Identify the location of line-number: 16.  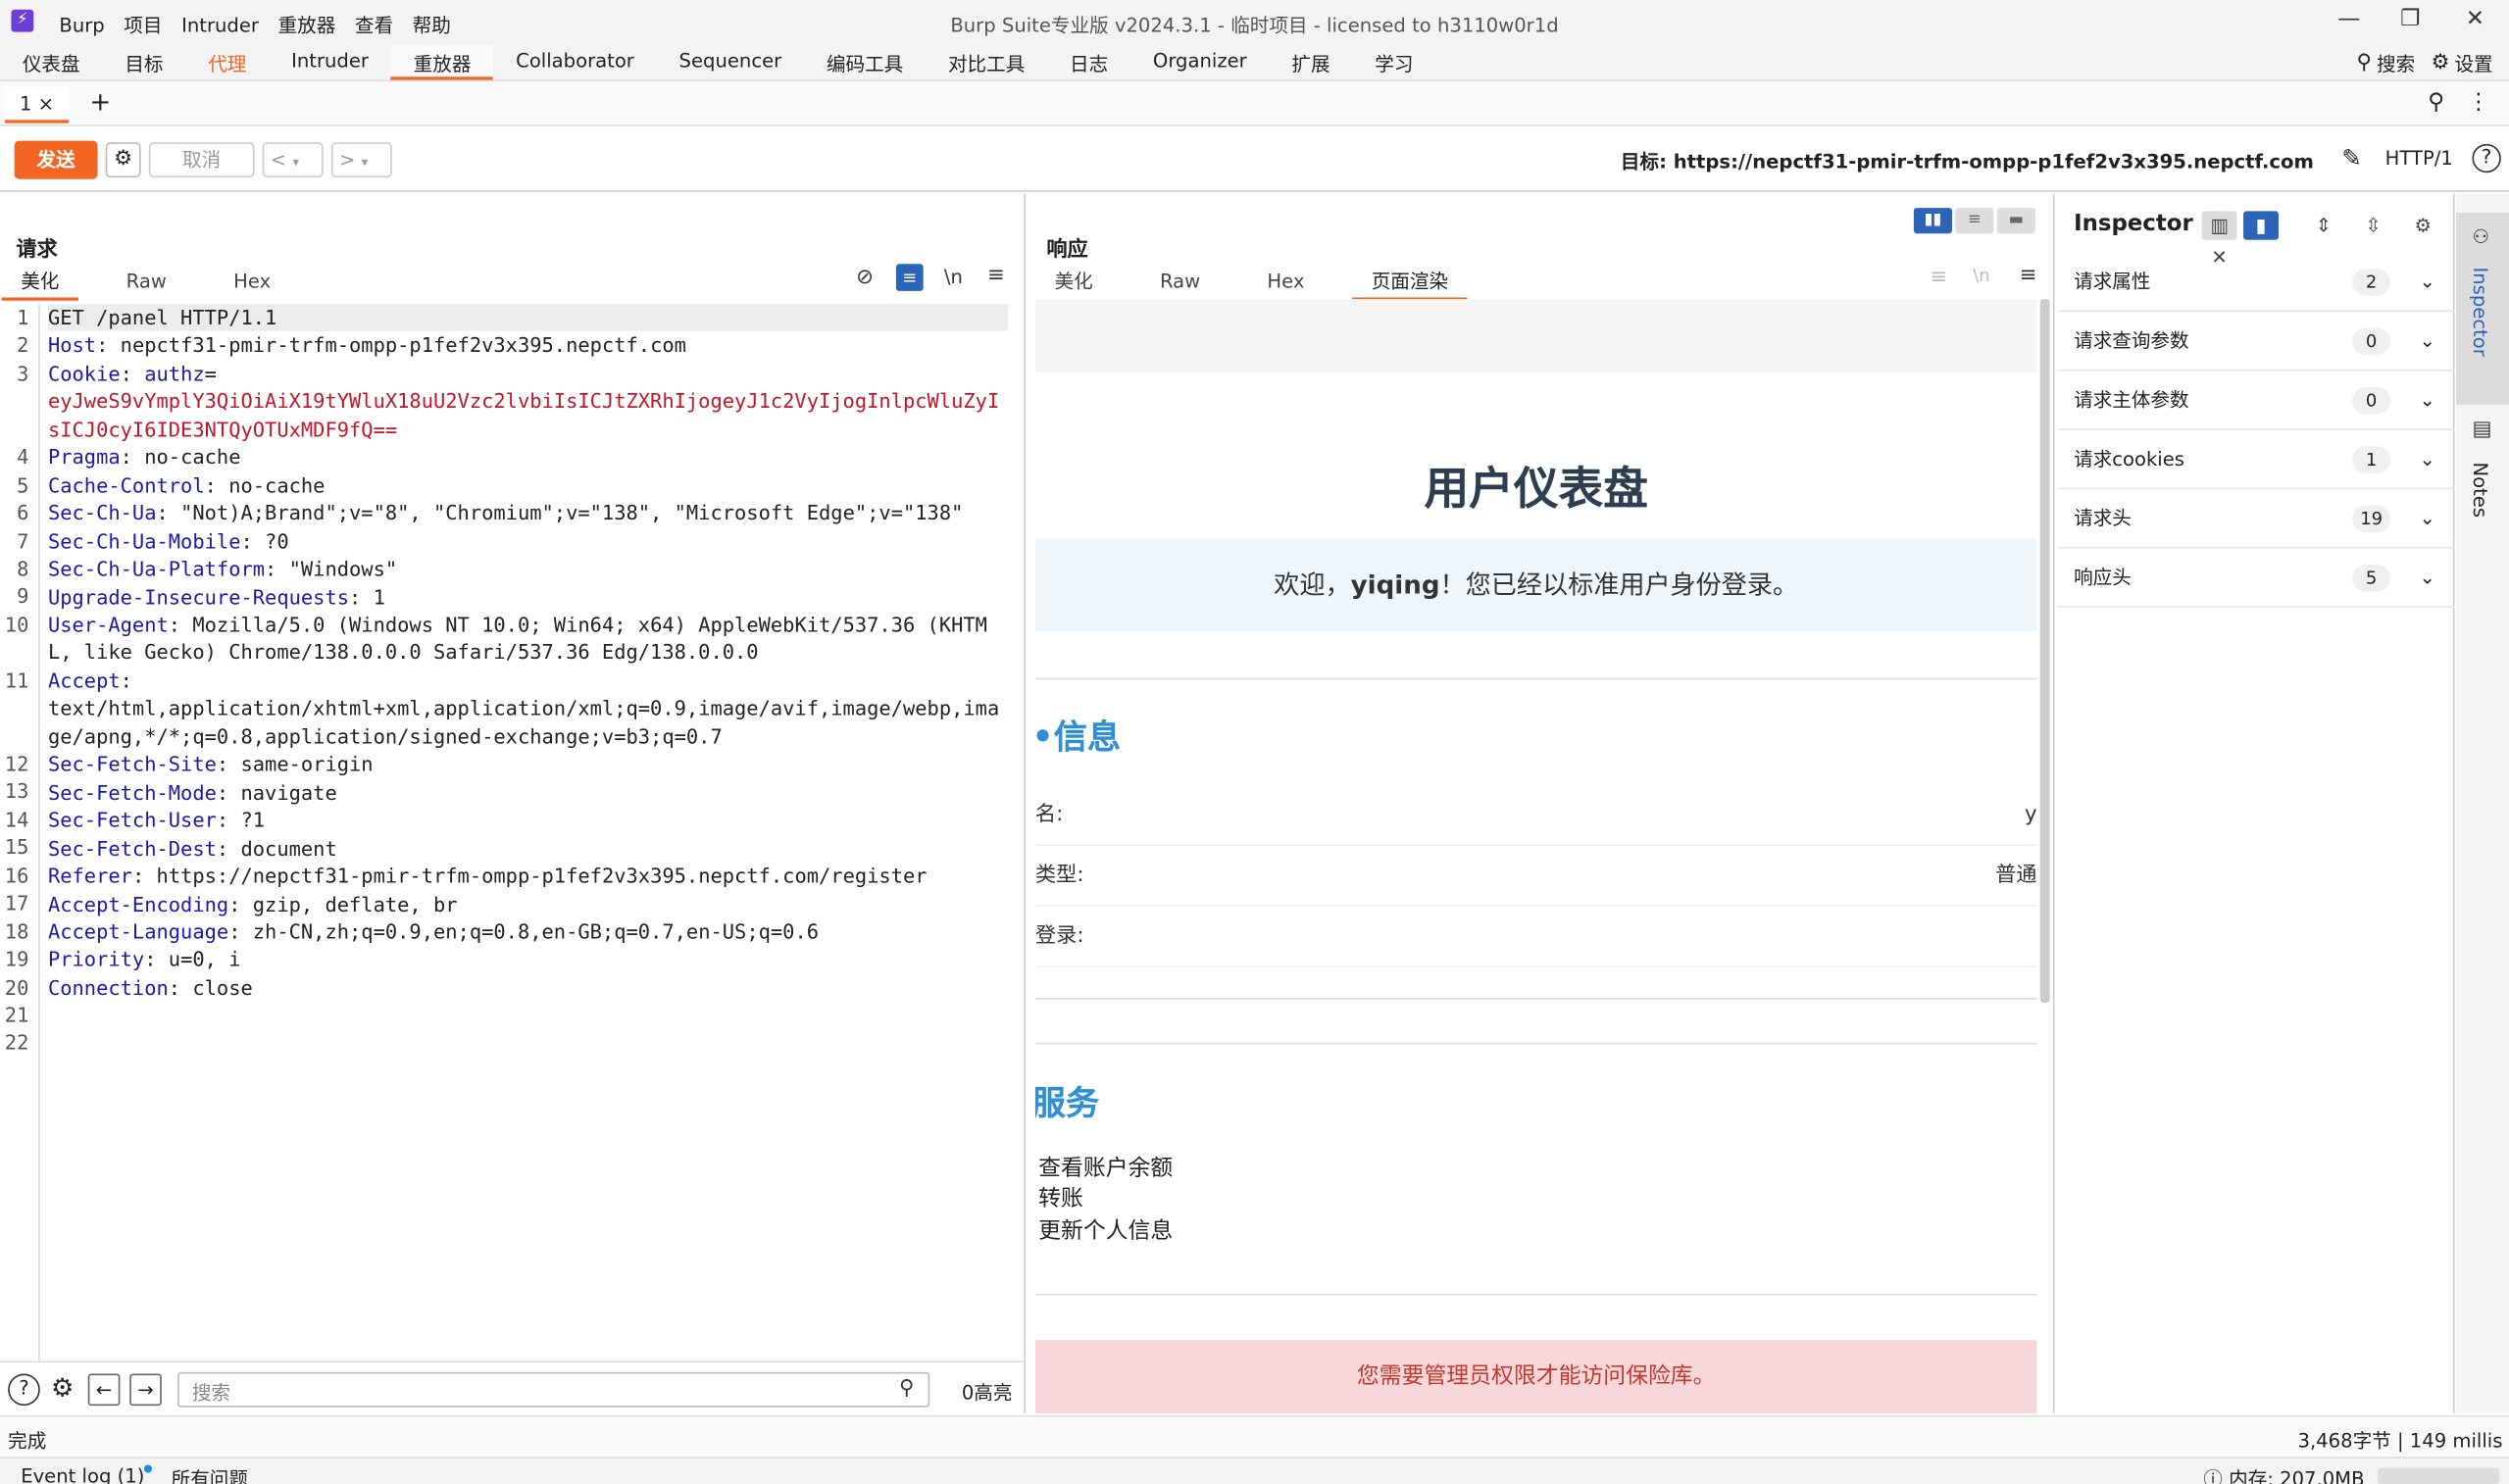
(16, 876).